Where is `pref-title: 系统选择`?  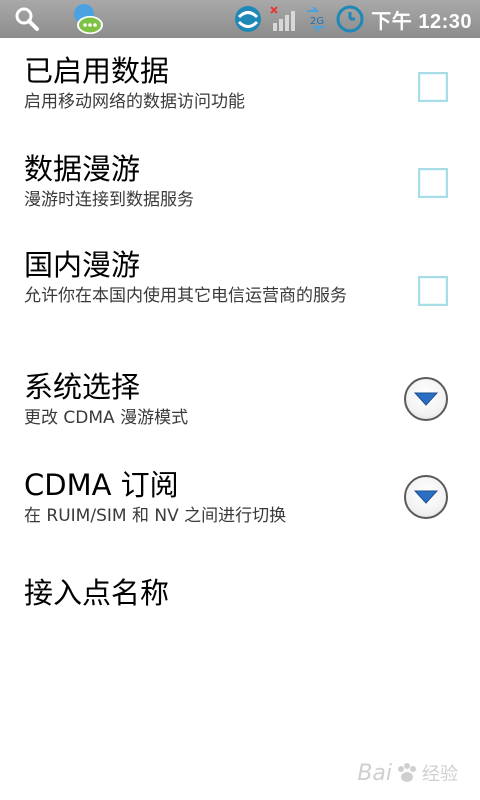 pref-title: 系统选择 is located at coordinates (82, 387).